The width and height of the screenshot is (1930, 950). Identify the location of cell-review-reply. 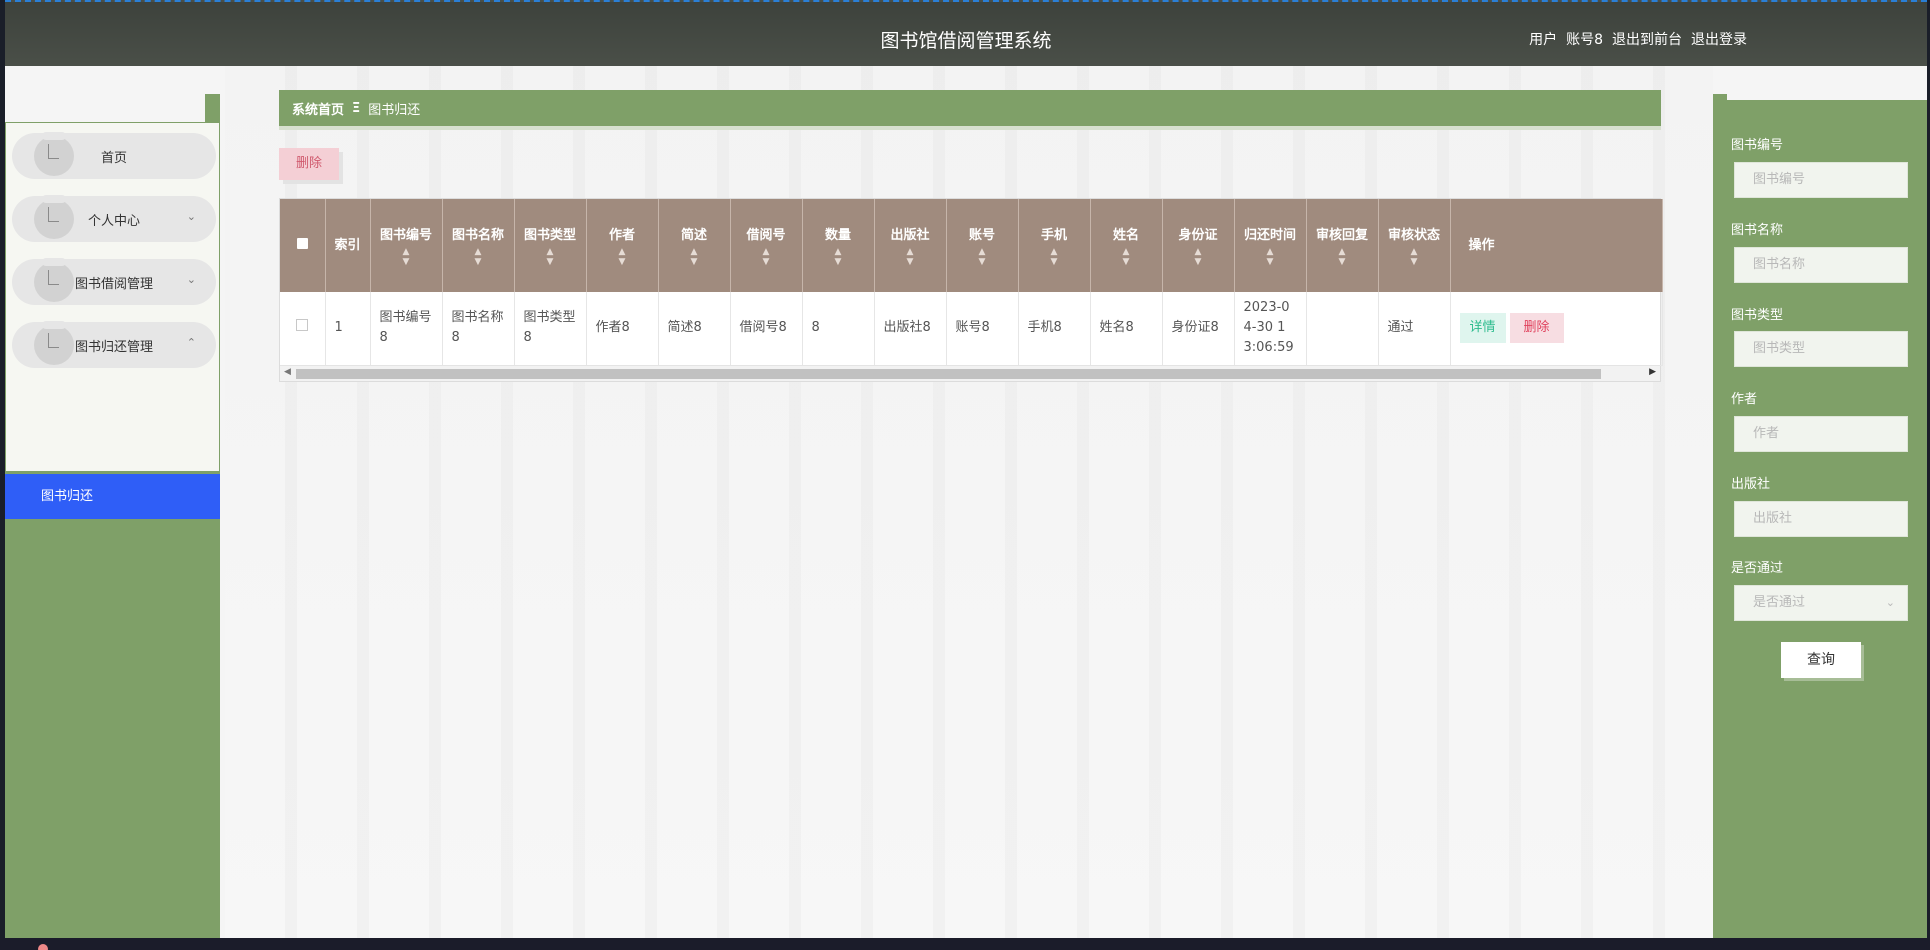
(1342, 329).